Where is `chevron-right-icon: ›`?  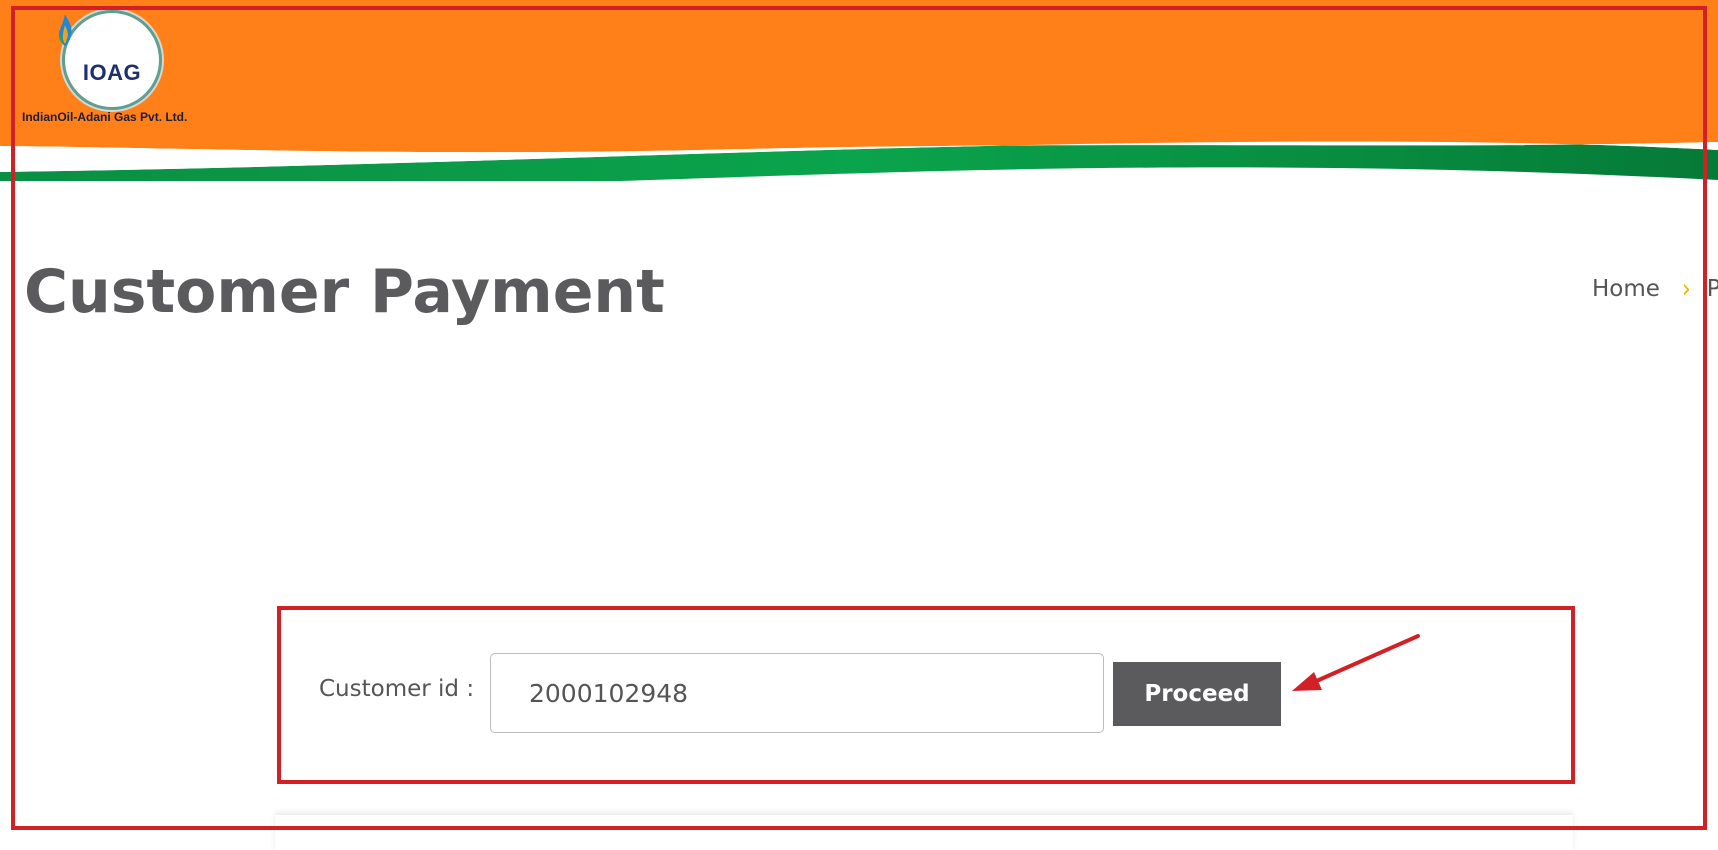 chevron-right-icon: › is located at coordinates (1686, 289).